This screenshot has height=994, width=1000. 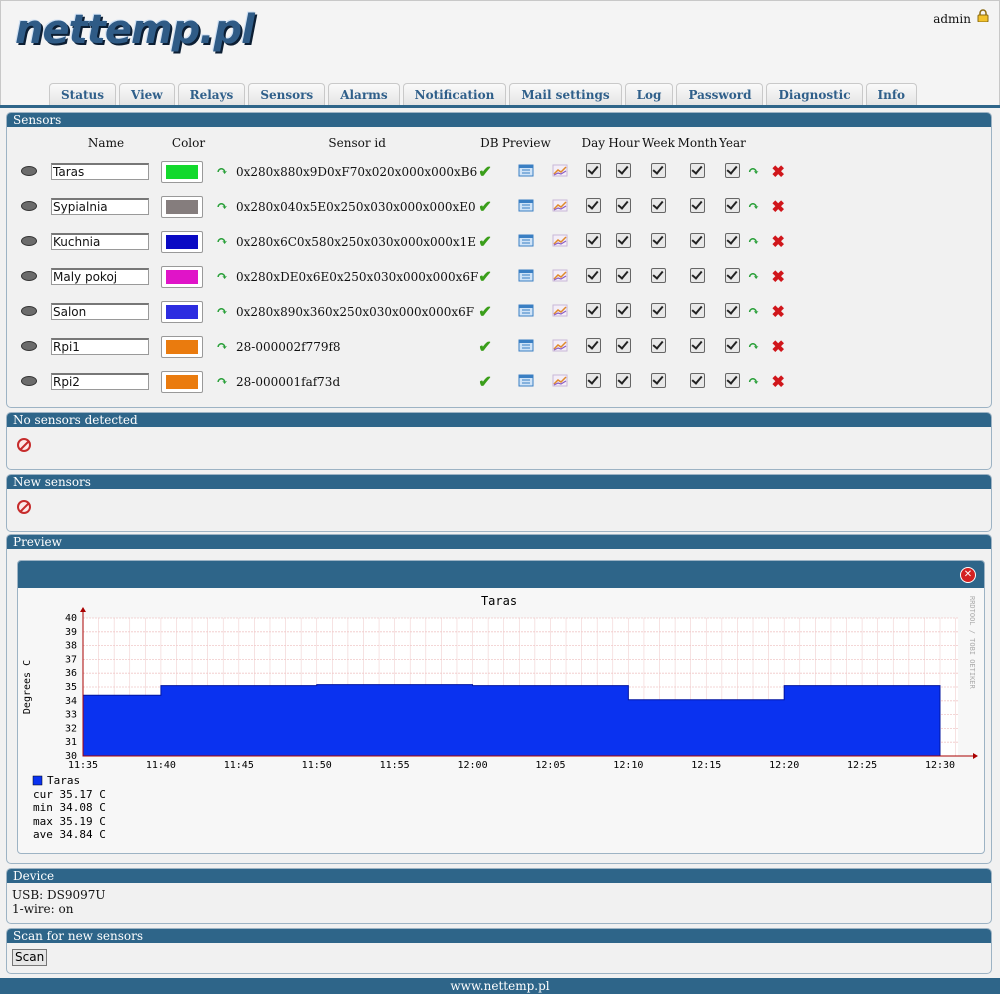 I want to click on logo: nettemp.pl, so click(x=135, y=30).